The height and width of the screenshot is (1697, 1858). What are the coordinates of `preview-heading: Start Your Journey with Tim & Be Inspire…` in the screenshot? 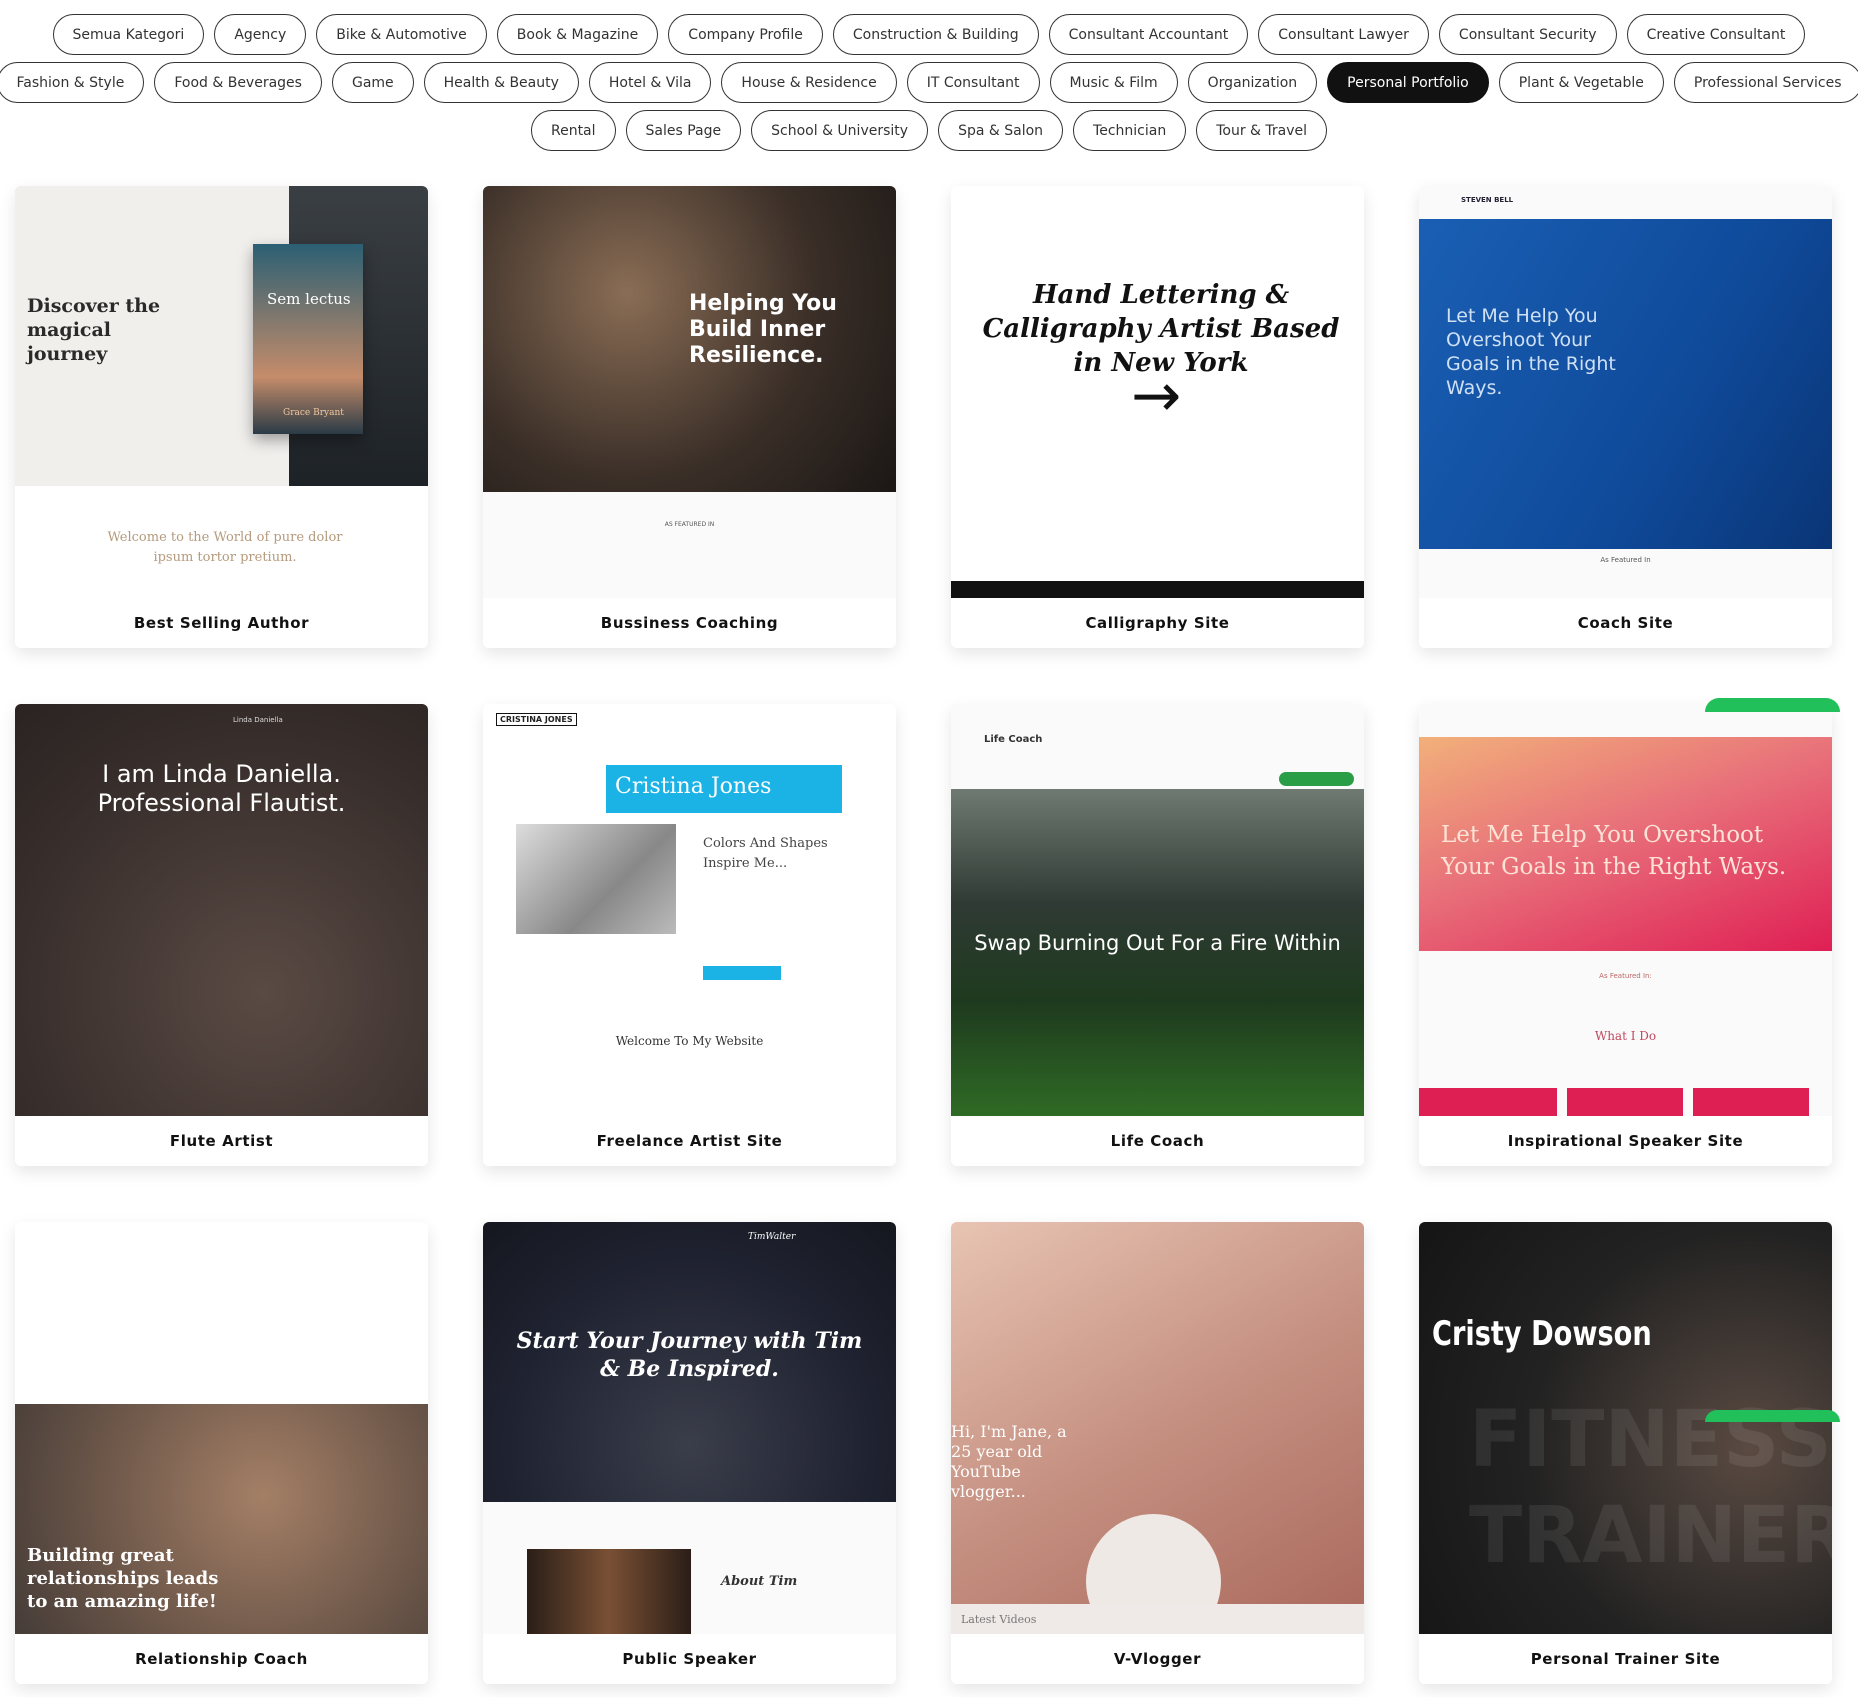 It's located at (689, 1355).